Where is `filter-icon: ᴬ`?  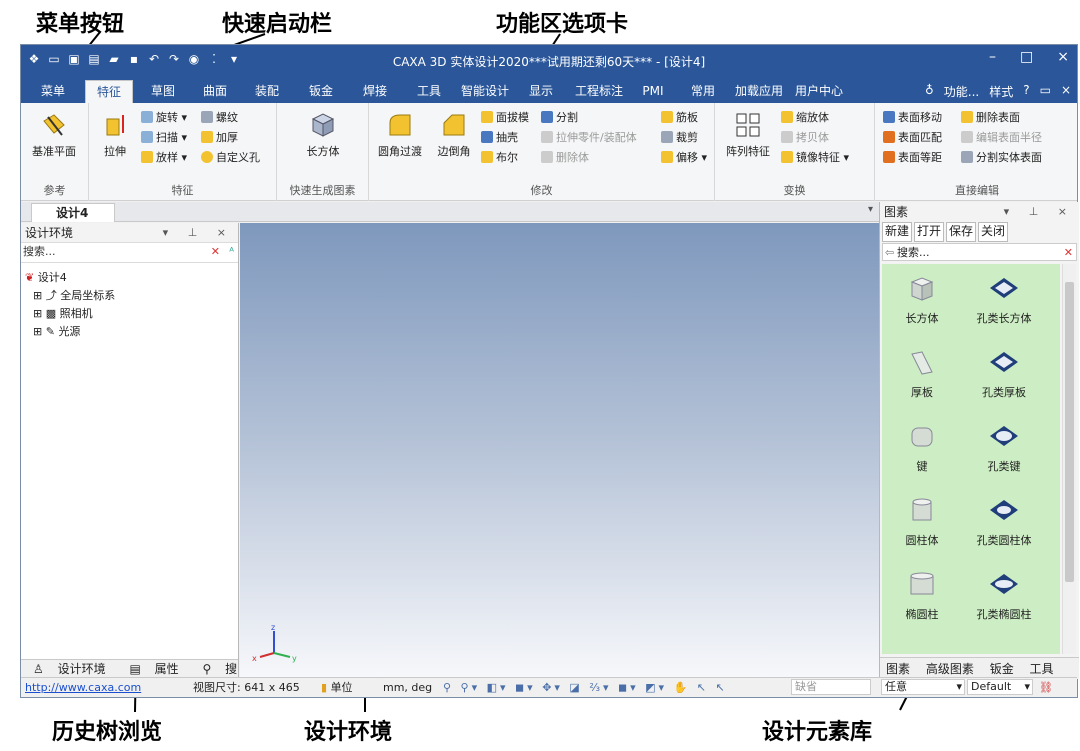
filter-icon: ᴬ is located at coordinates (231, 252).